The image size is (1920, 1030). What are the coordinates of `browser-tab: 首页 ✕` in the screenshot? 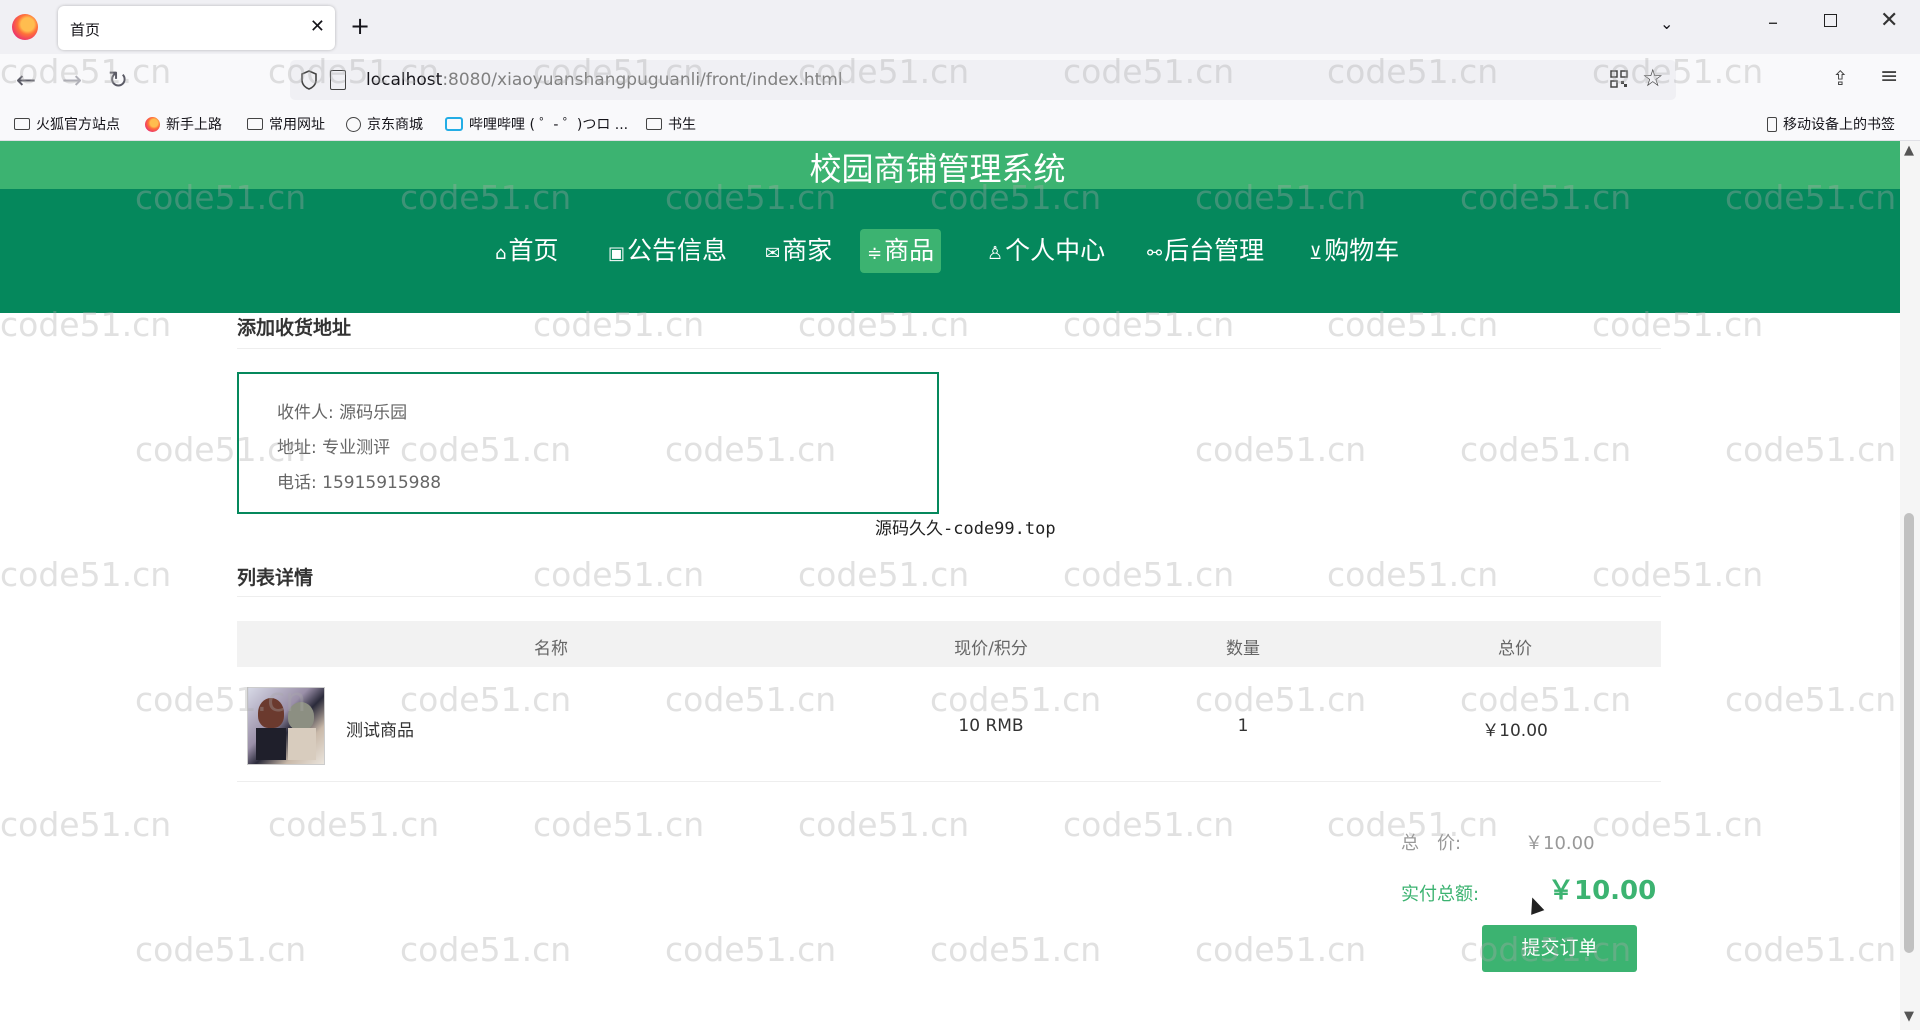 It's located at (196, 28).